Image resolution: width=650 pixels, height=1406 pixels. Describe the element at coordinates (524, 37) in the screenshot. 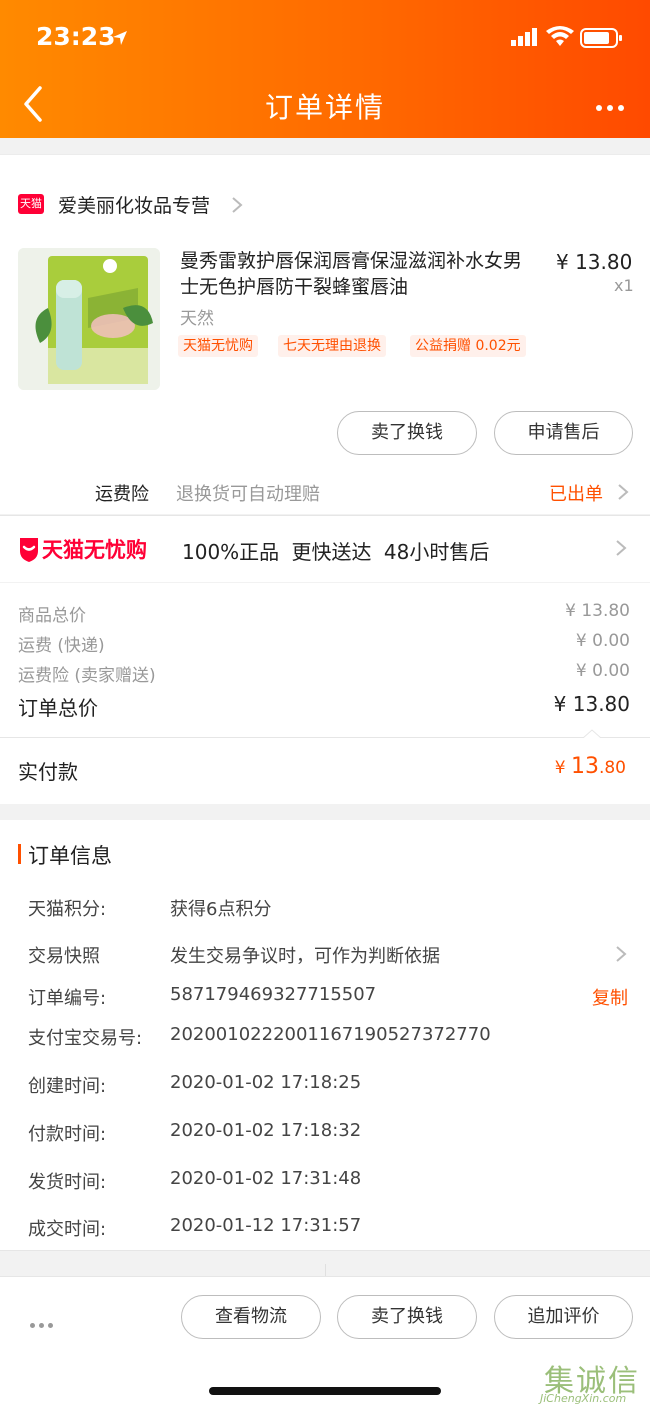

I see `cellular-signal-icon` at that location.